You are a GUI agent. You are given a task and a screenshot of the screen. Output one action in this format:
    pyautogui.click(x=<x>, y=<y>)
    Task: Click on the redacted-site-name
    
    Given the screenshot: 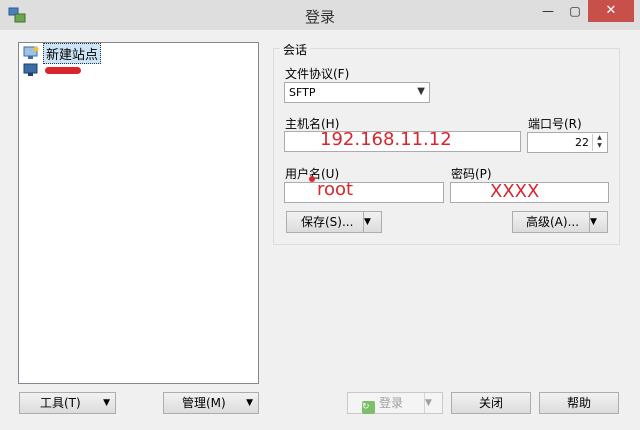 What is the action you would take?
    pyautogui.click(x=63, y=70)
    